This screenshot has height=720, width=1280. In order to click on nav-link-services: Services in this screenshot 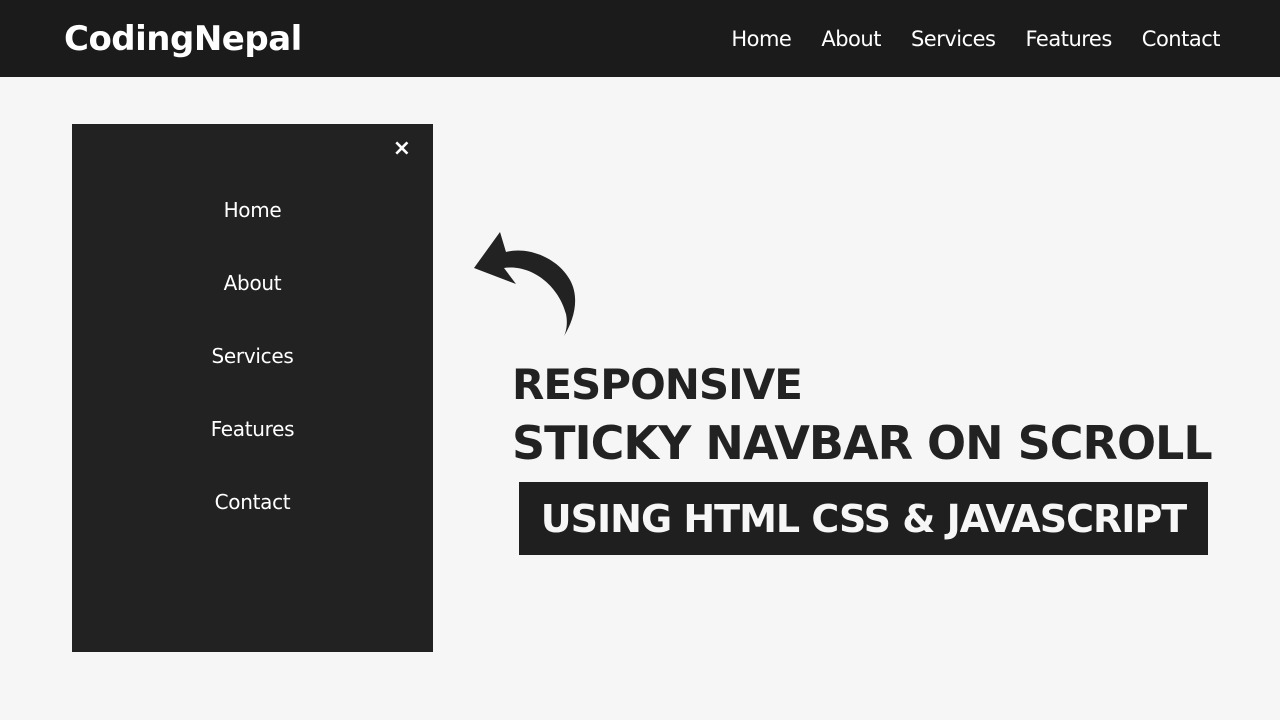, I will do `click(953, 39)`.